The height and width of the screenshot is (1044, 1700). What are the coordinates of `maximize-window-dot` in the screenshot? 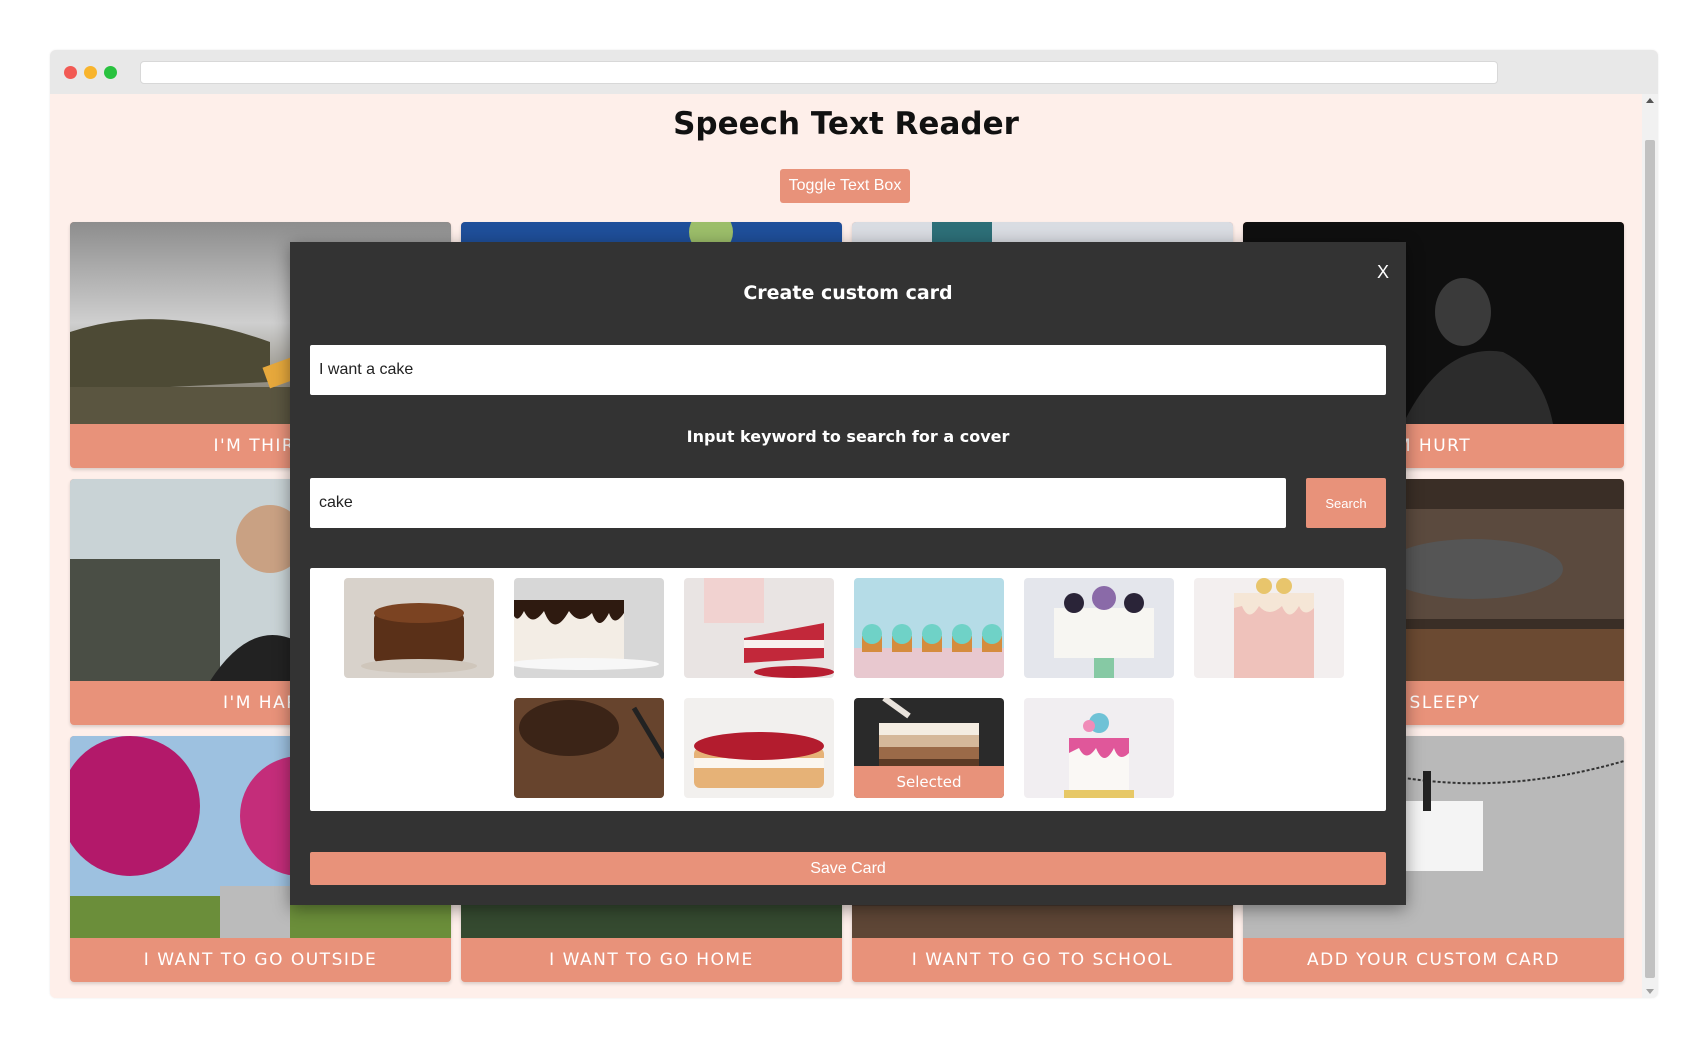 It's located at (110, 72).